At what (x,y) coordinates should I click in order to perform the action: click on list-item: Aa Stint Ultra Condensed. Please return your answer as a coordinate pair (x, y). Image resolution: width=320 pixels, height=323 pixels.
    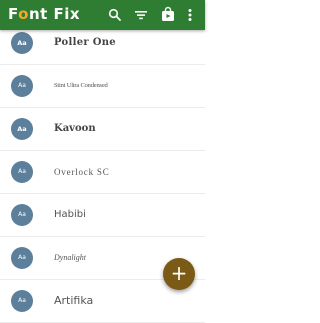
    Looking at the image, I should click on (102, 86).